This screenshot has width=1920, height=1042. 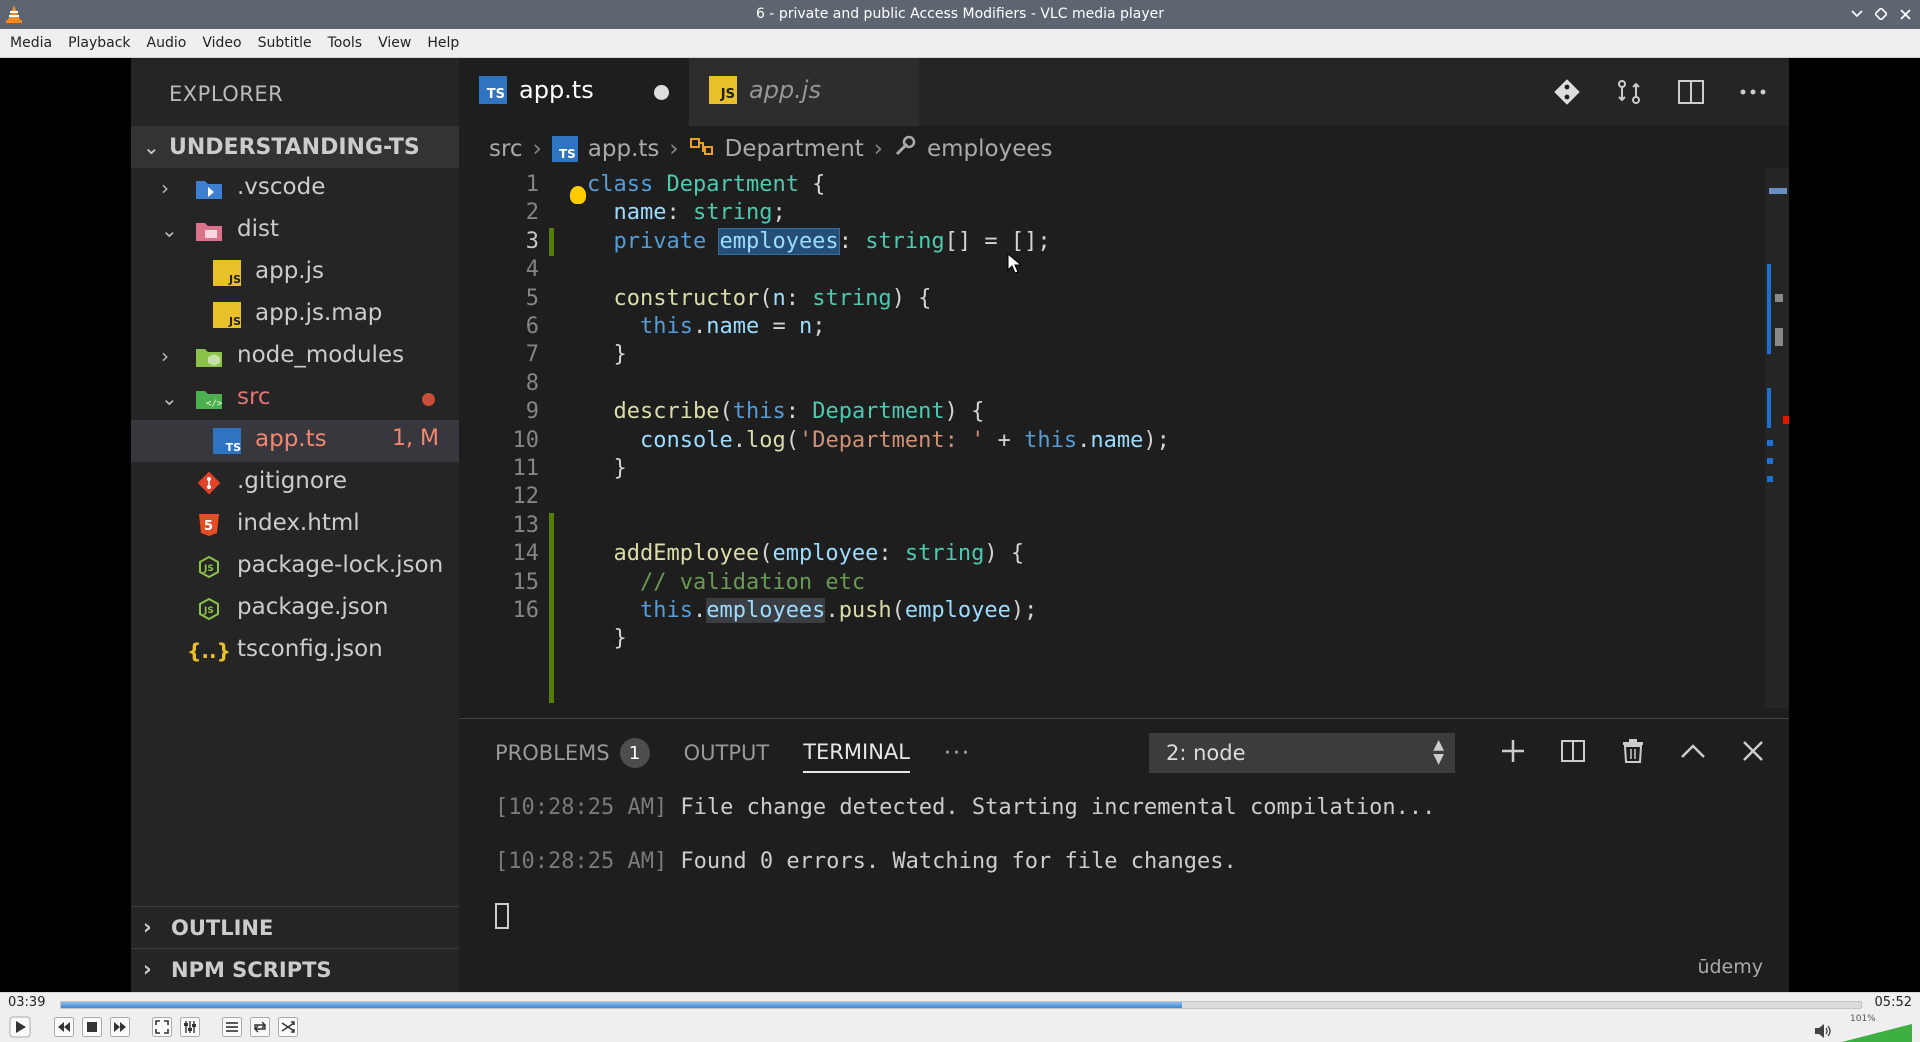 I want to click on class-symbol-icon, so click(x=702, y=149).